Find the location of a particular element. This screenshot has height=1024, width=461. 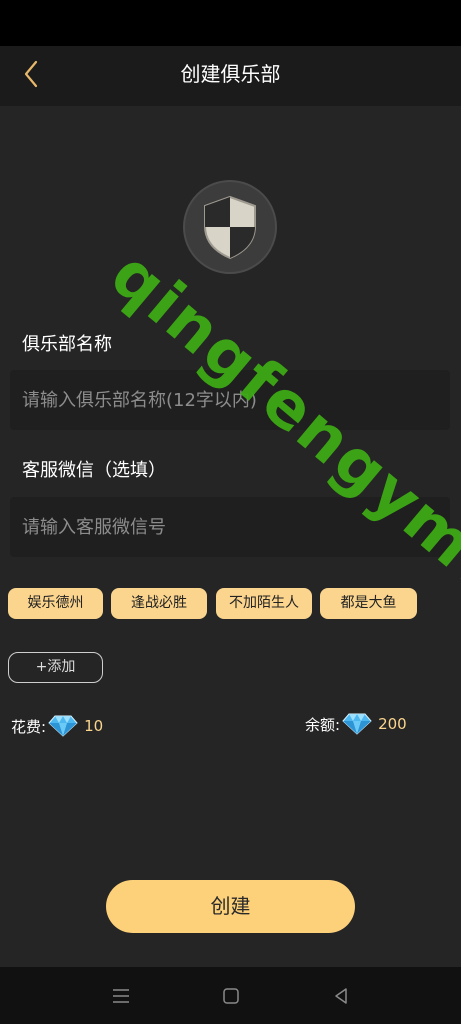

tag-item: 都是大鱼 is located at coordinates (368, 603).